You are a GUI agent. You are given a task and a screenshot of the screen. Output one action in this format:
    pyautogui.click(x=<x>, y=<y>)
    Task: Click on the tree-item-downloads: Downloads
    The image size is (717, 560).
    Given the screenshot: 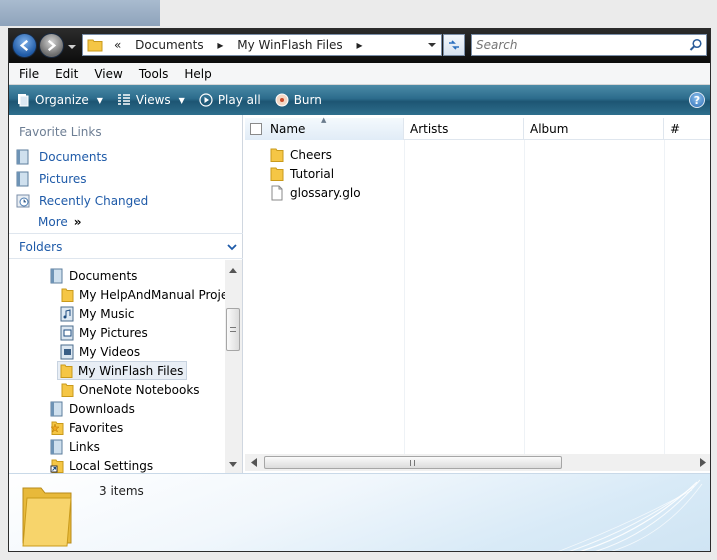 What is the action you would take?
    pyautogui.click(x=92, y=408)
    